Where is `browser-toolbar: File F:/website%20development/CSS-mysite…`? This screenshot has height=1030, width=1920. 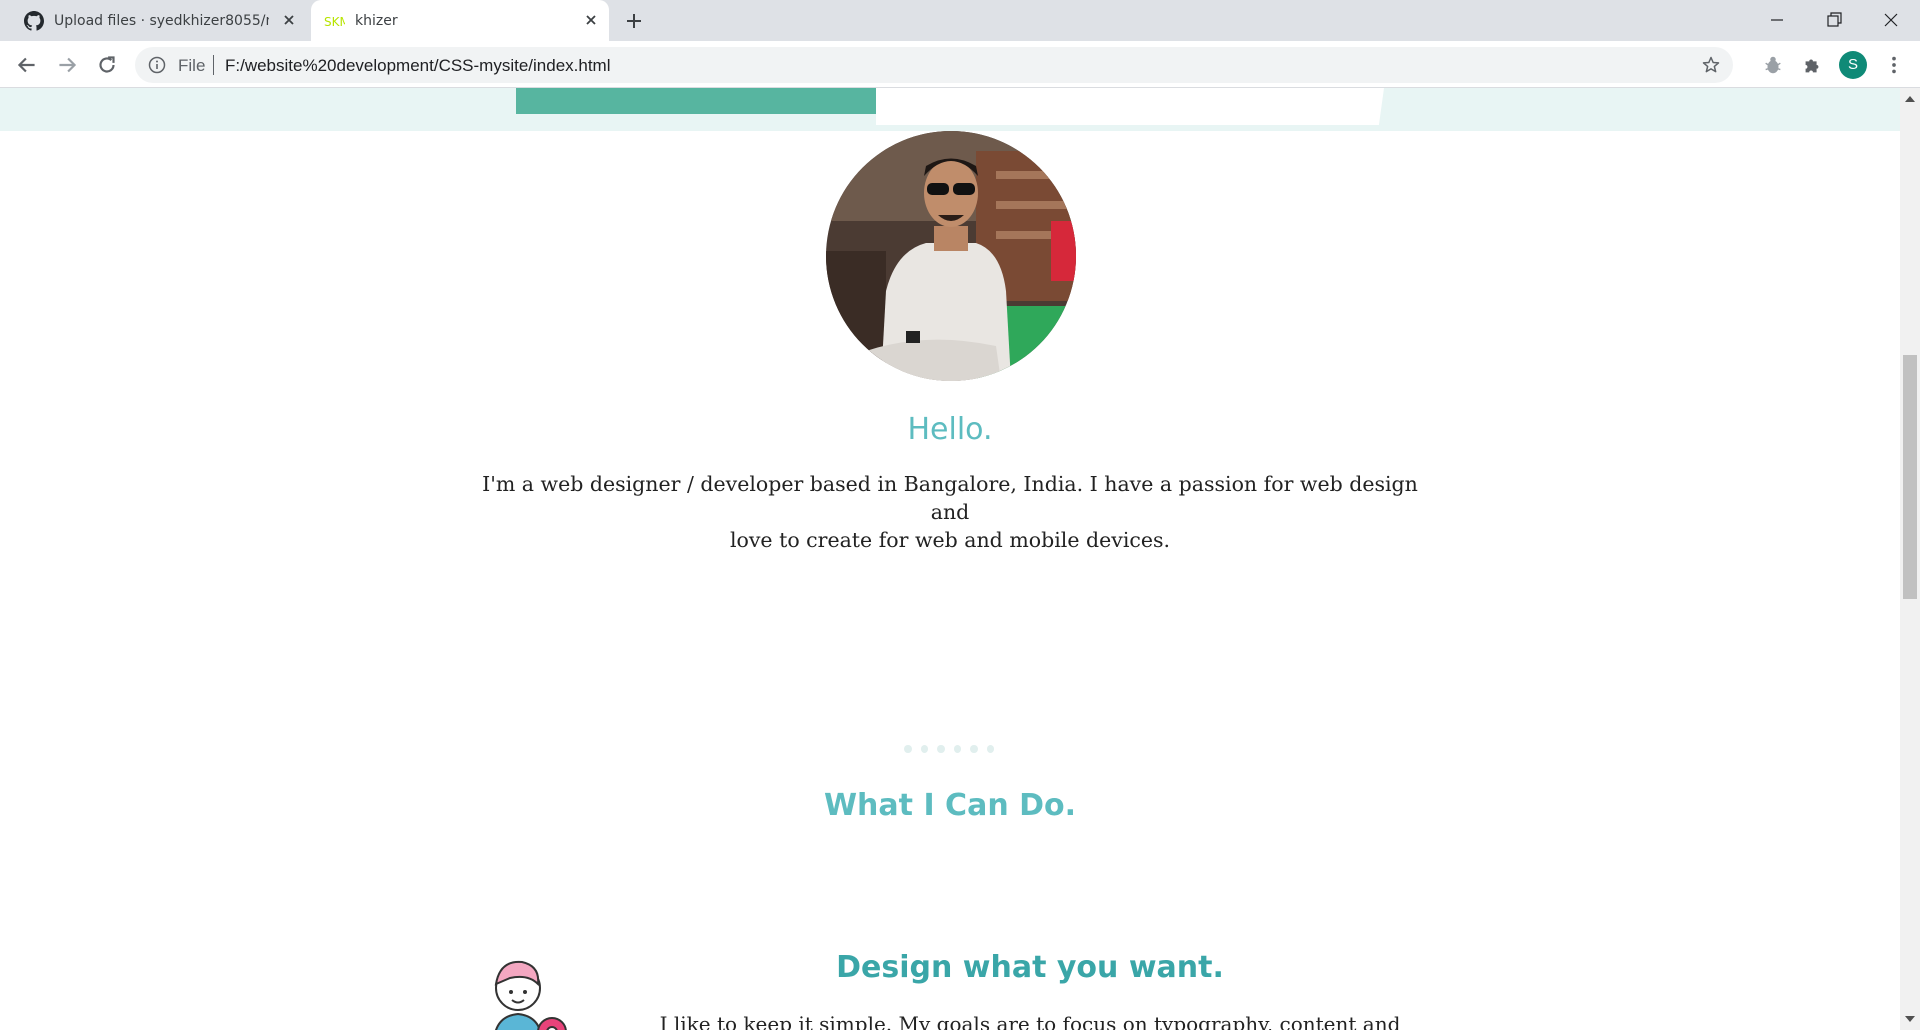
browser-toolbar: File F:/website%20development/CSS-mysite… is located at coordinates (960, 64).